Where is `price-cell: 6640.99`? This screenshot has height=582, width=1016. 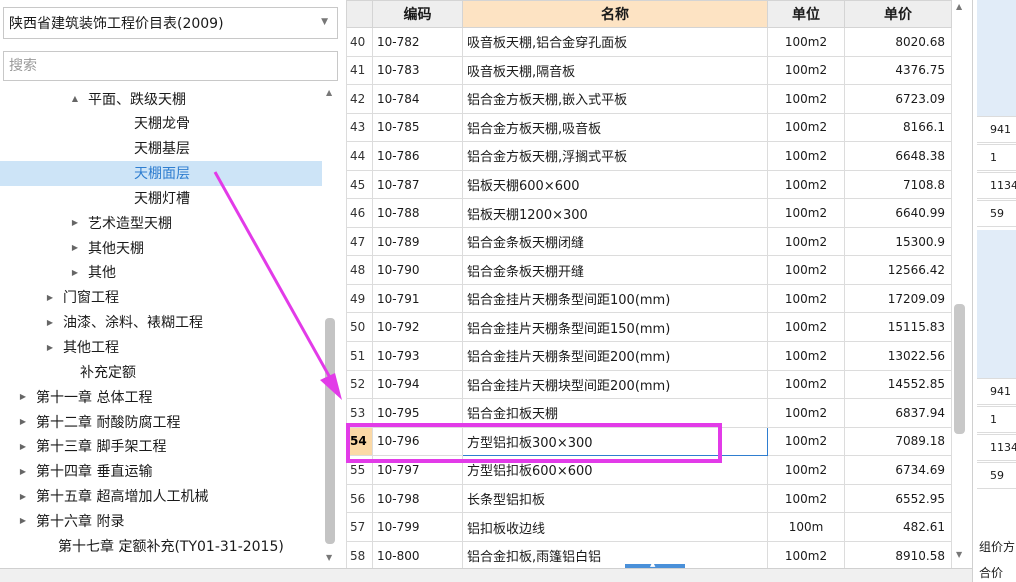 price-cell: 6640.99 is located at coordinates (898, 213).